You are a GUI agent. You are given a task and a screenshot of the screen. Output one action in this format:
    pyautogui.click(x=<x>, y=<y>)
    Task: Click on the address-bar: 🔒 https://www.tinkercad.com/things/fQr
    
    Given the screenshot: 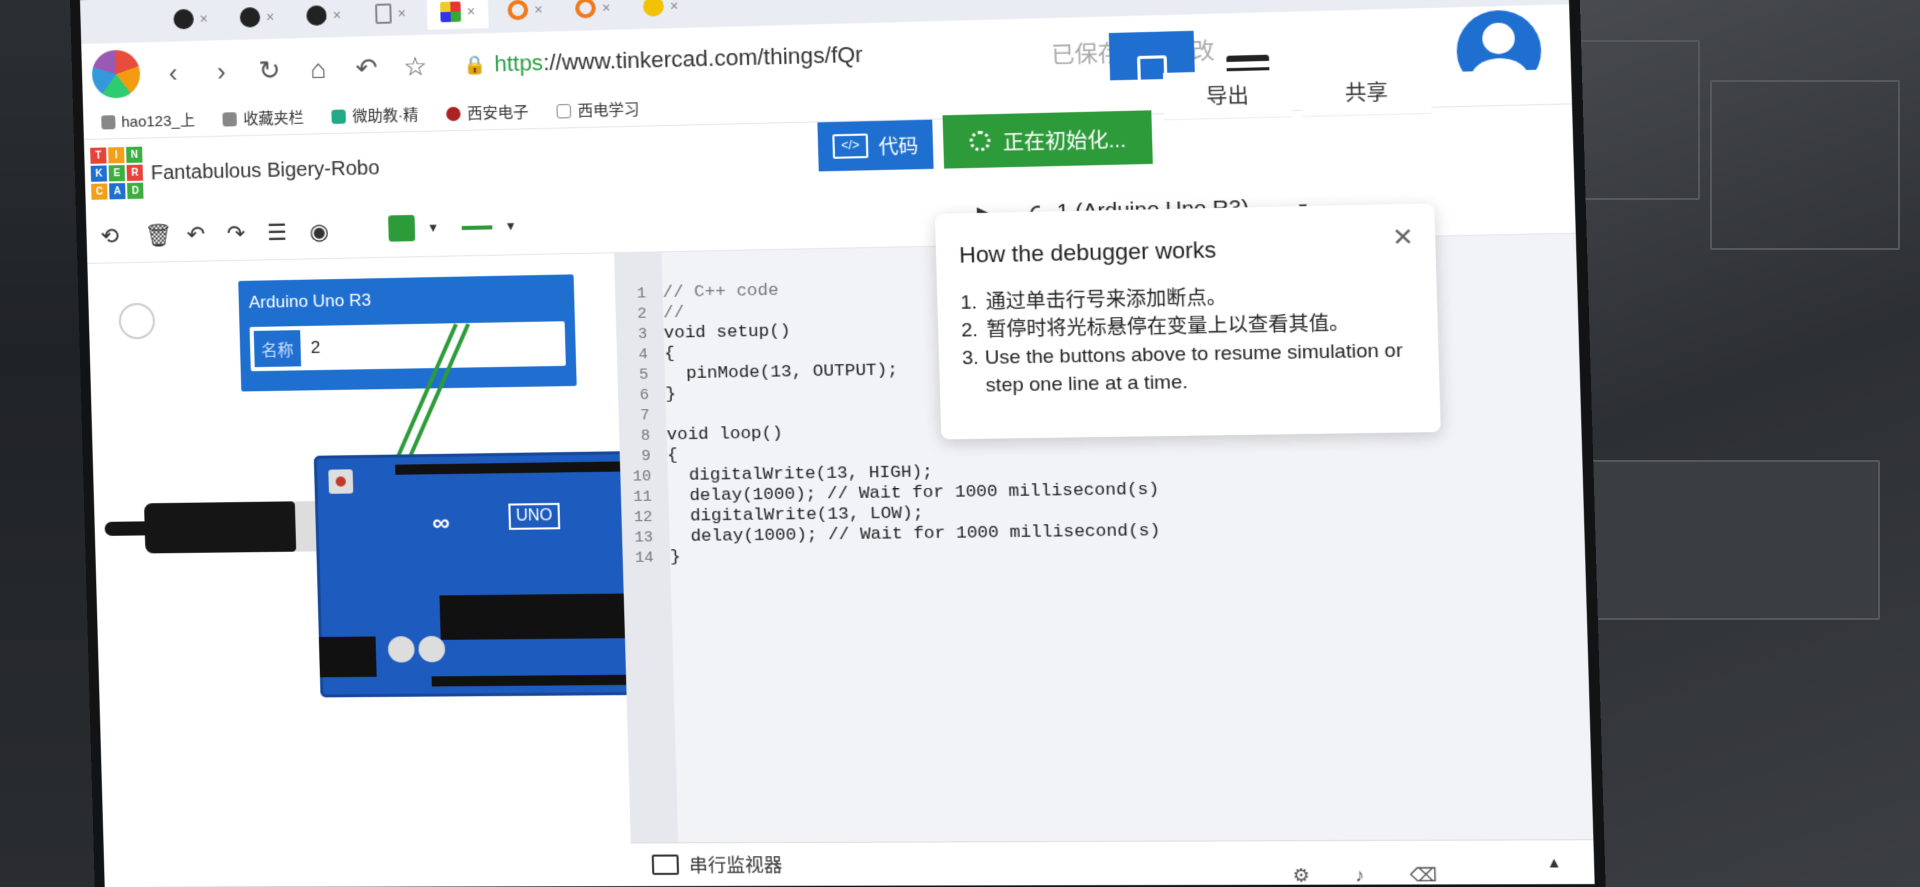 What is the action you would take?
    pyautogui.click(x=663, y=60)
    